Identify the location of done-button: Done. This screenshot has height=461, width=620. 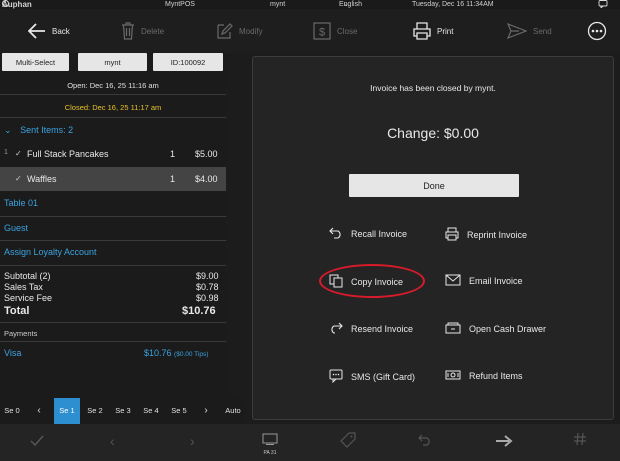
(434, 185).